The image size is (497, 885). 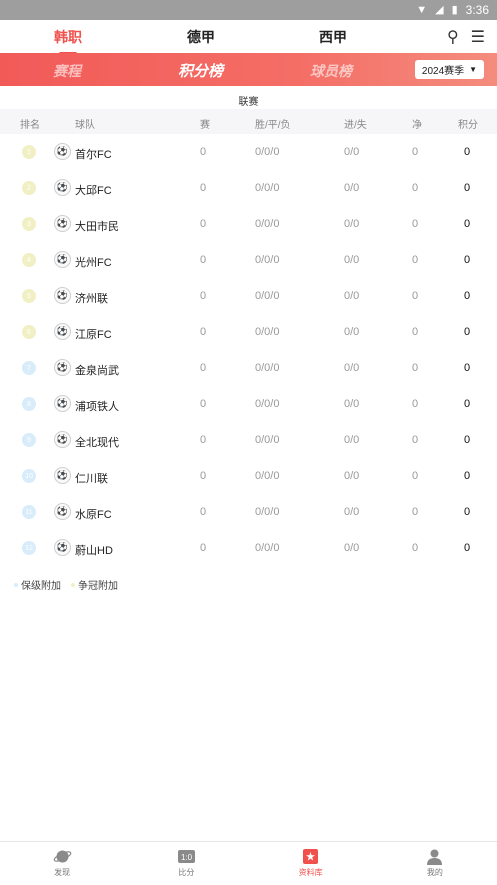 I want to click on table-row: 10 ⚽ 仁川联 0 0/0/0 0/0 0 0, so click(x=248, y=476).